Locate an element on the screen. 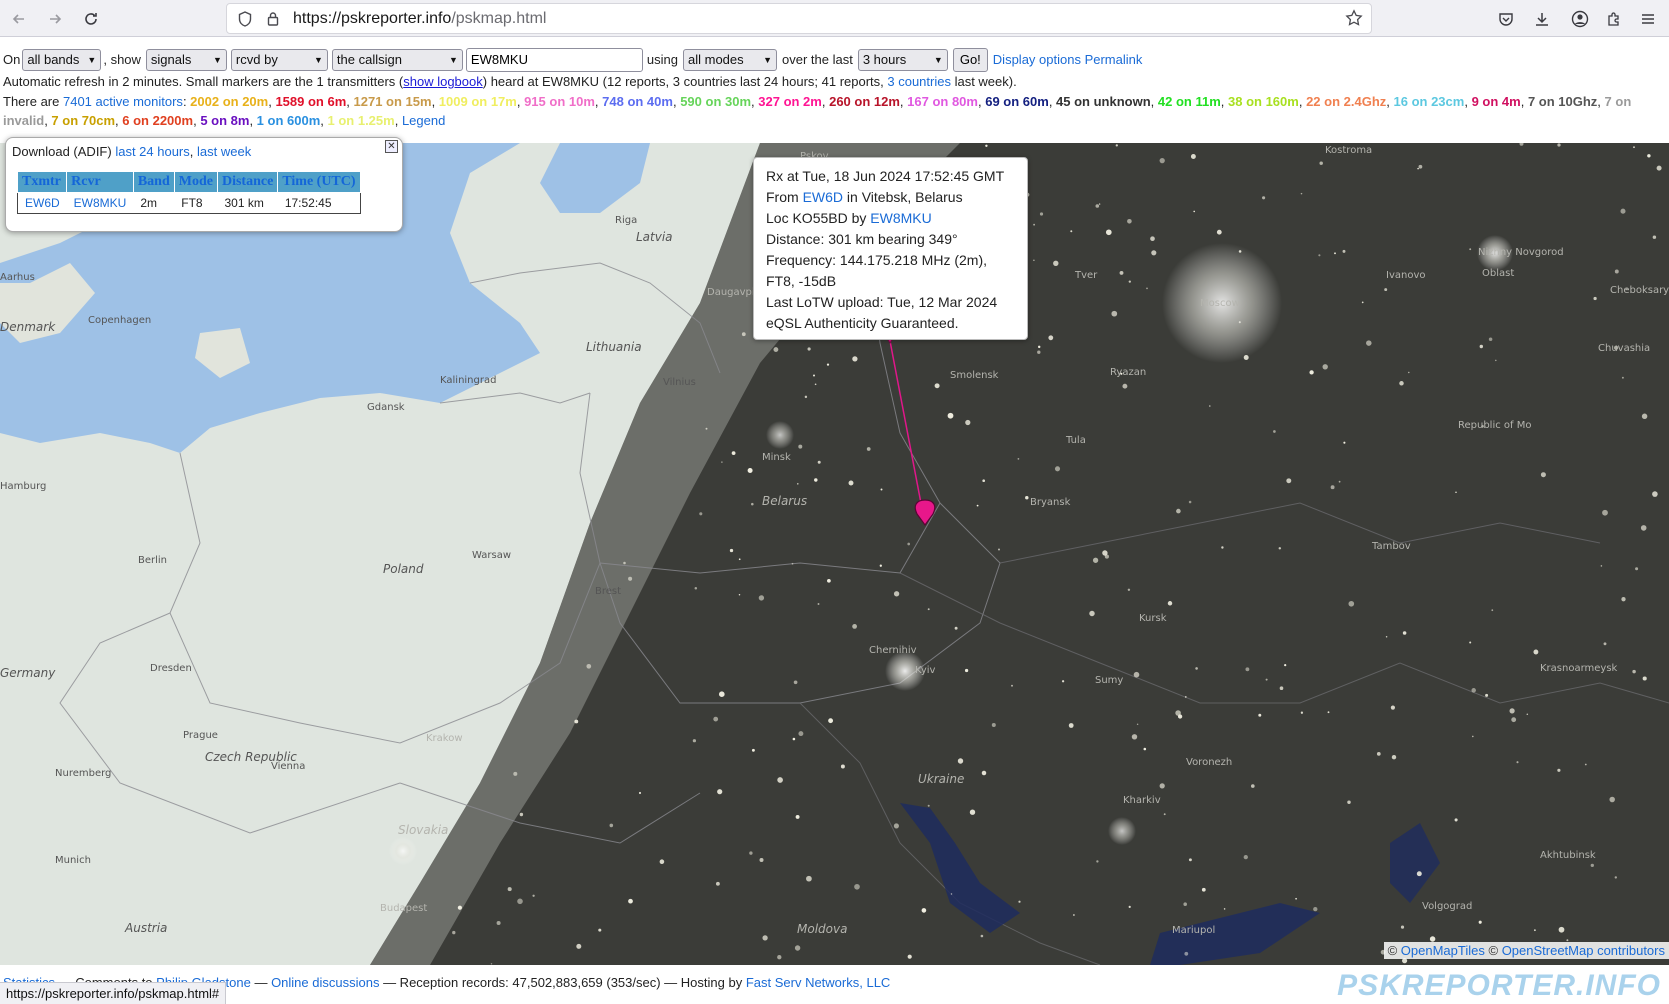 This screenshot has height=1004, width=1669. txmtr-link: EW6D is located at coordinates (42, 203).